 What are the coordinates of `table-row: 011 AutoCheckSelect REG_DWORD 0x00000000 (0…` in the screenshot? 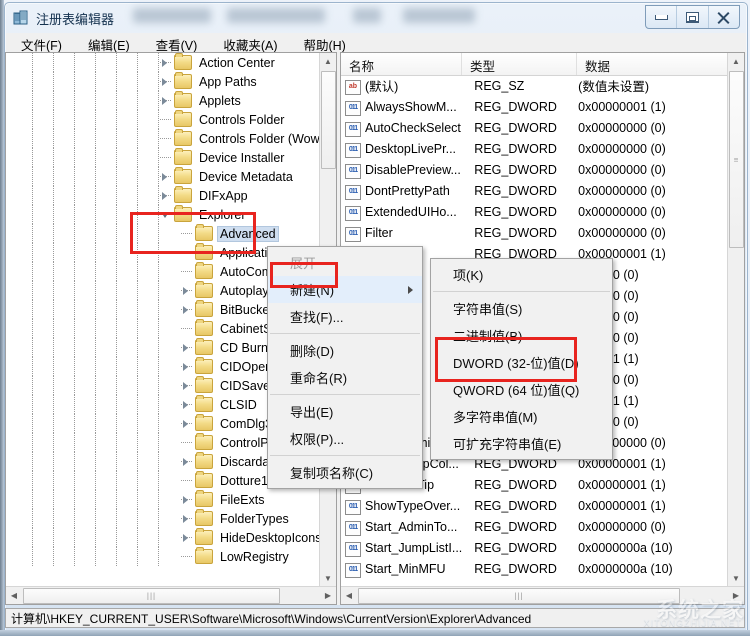 It's located at (535, 127).